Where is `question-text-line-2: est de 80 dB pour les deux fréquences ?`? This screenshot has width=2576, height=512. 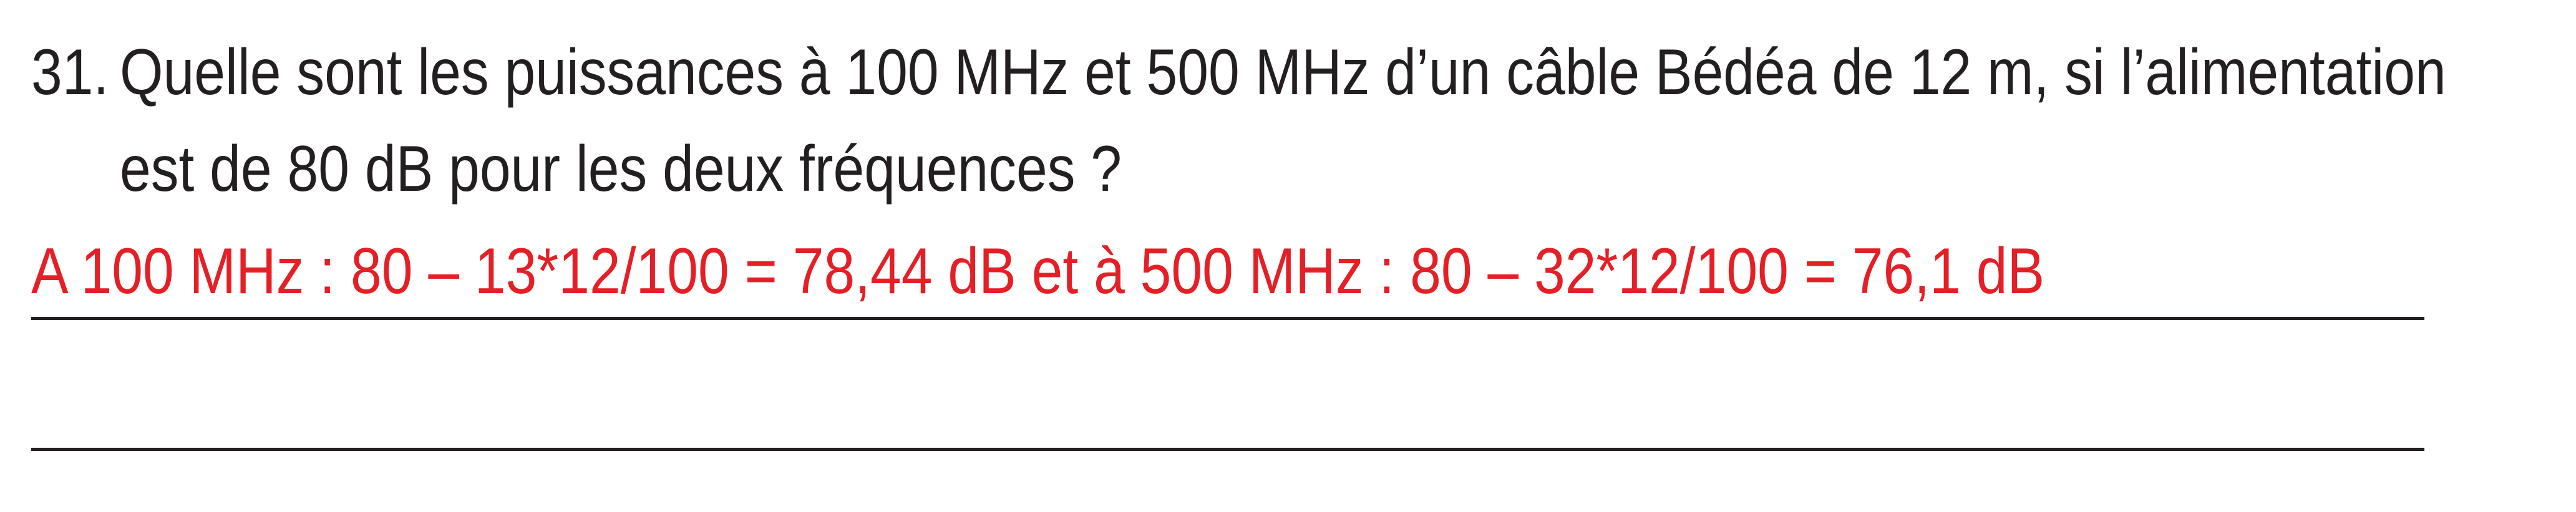 question-text-line-2: est de 80 dB pour les deux fréquences ? is located at coordinates (621, 169).